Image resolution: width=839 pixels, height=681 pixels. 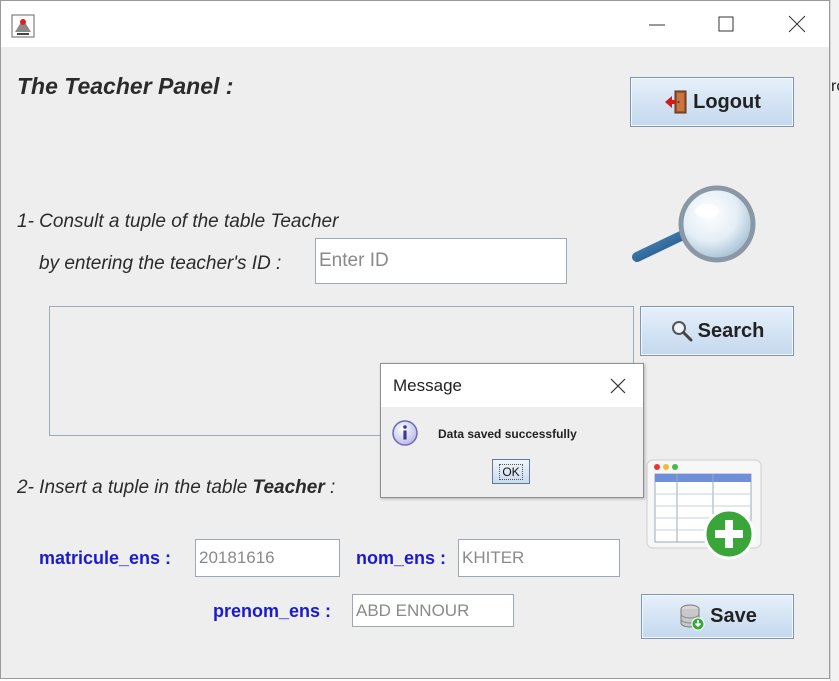 What do you see at coordinates (330, 487) in the screenshot?
I see `insert-heading-colon: :` at bounding box center [330, 487].